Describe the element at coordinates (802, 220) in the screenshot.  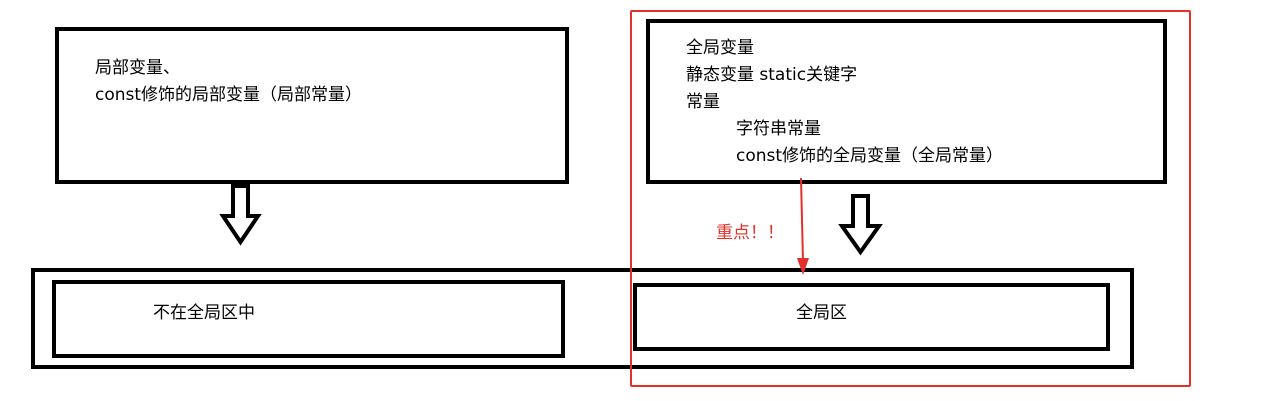
I see `red-pointer-line` at that location.